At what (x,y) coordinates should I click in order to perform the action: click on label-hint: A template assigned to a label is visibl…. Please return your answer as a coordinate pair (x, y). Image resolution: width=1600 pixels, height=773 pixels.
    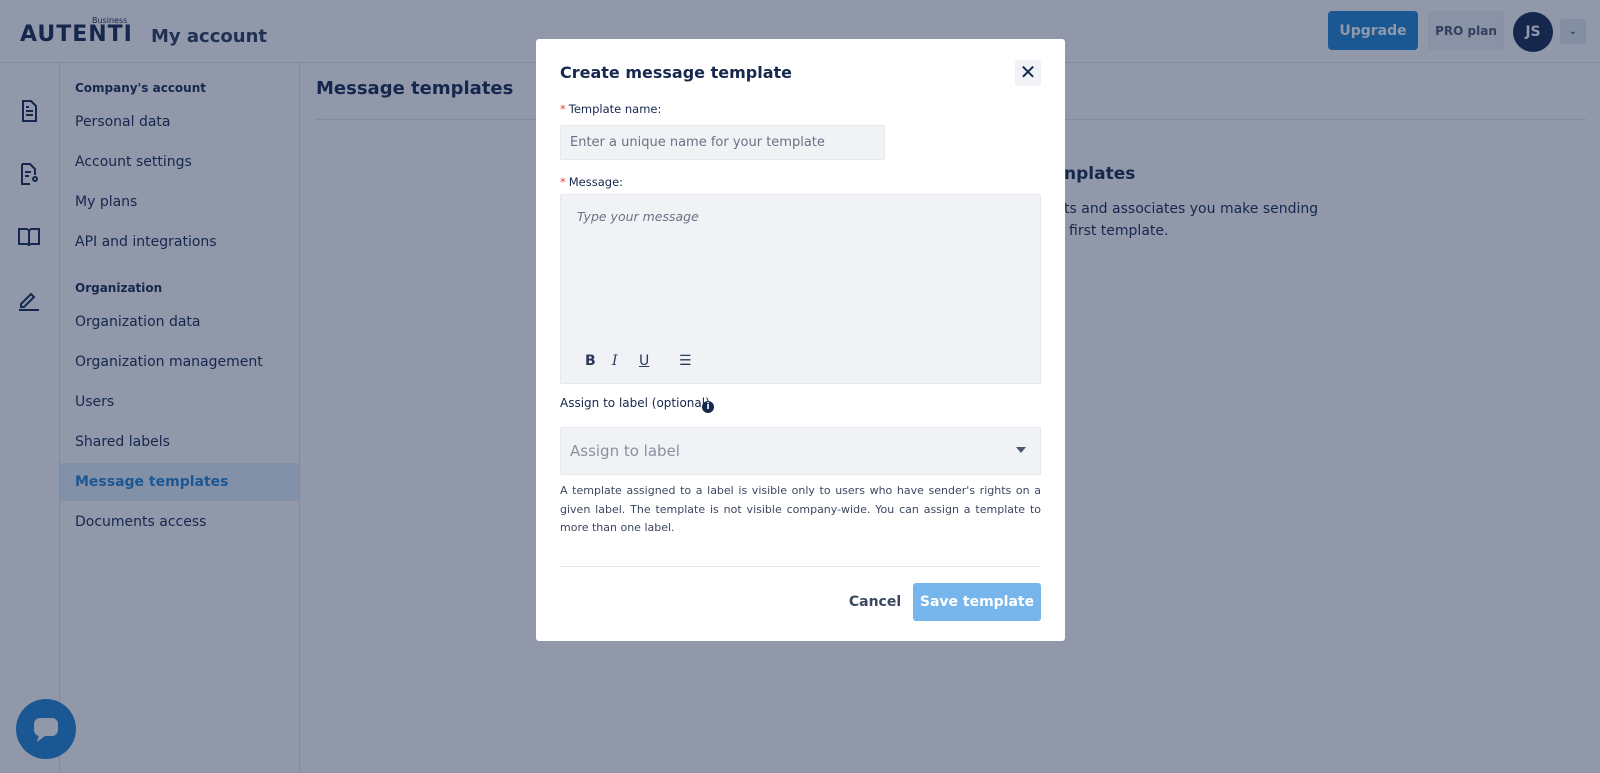
    Looking at the image, I should click on (800, 509).